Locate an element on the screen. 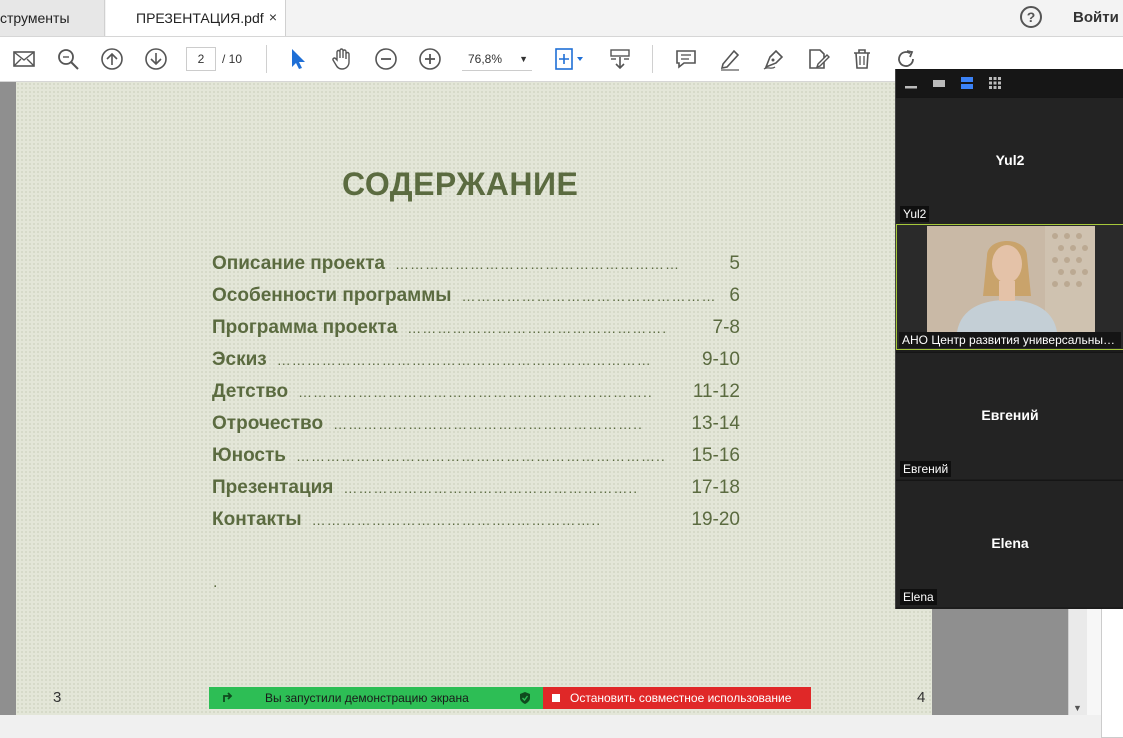 Image resolution: width=1123 pixels, height=738 pixels. page-total: / 10 is located at coordinates (232, 59).